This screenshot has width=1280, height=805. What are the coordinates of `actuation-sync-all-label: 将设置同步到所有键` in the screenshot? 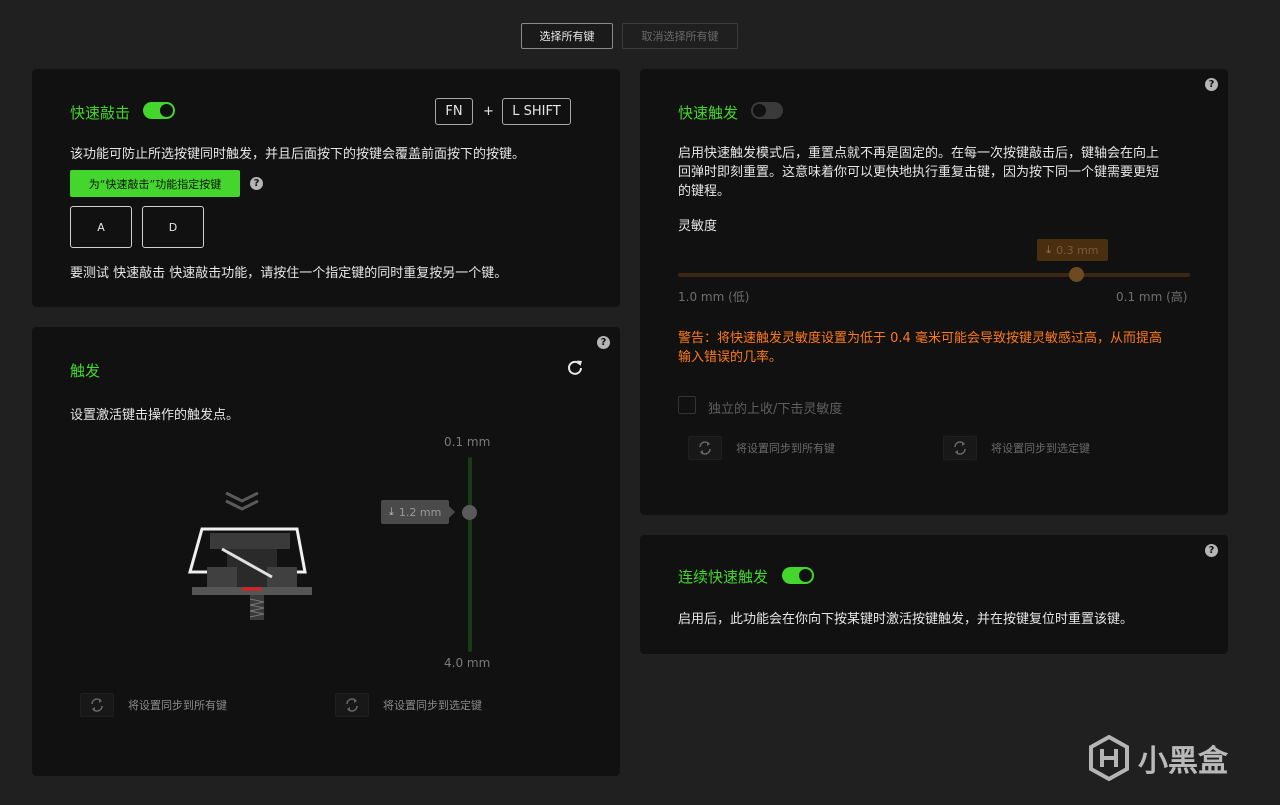 It's located at (177, 705).